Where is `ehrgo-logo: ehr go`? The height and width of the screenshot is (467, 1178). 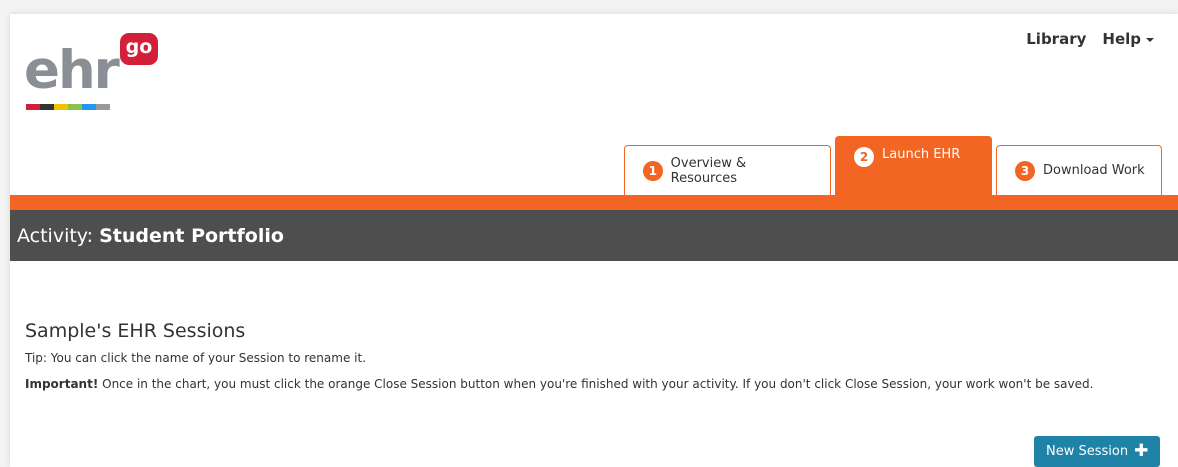 ehrgo-logo: ehr go is located at coordinates (94, 73).